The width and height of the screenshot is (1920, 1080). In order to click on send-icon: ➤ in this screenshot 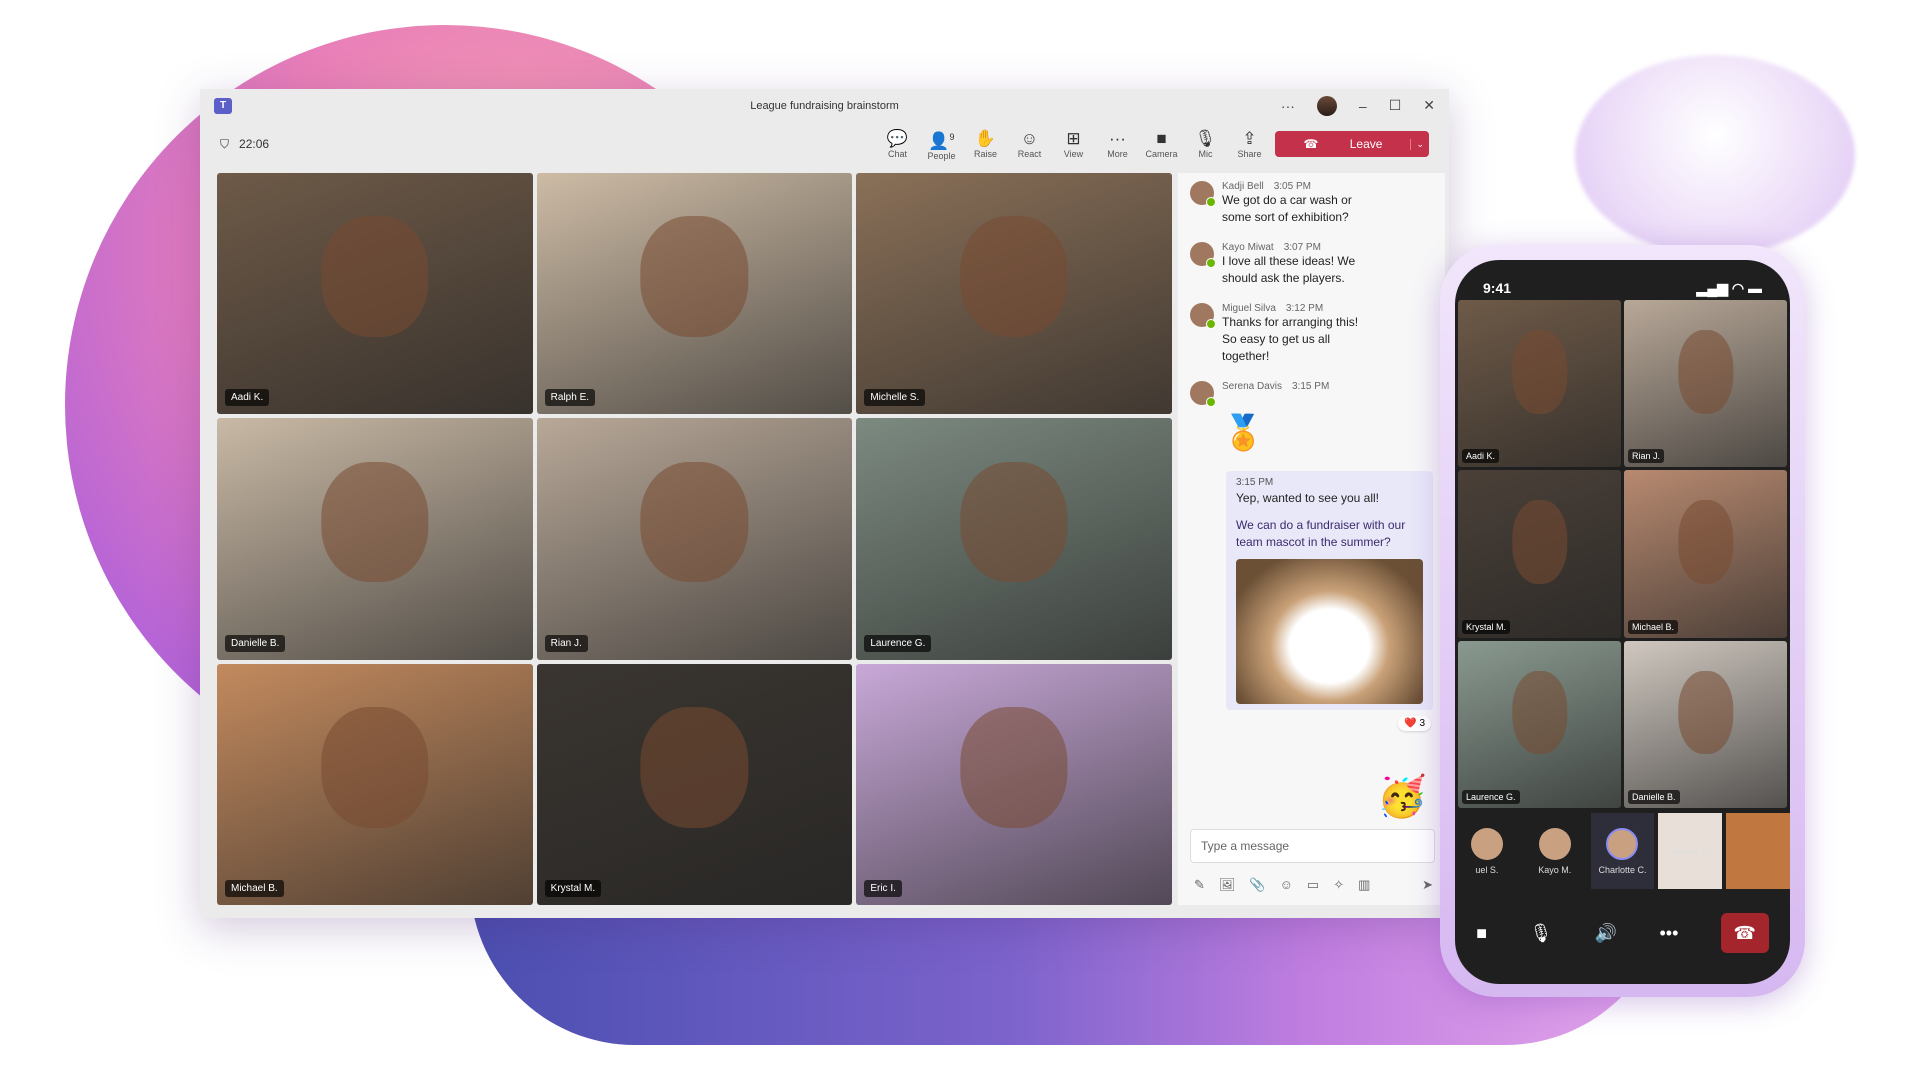, I will do `click(1427, 885)`.